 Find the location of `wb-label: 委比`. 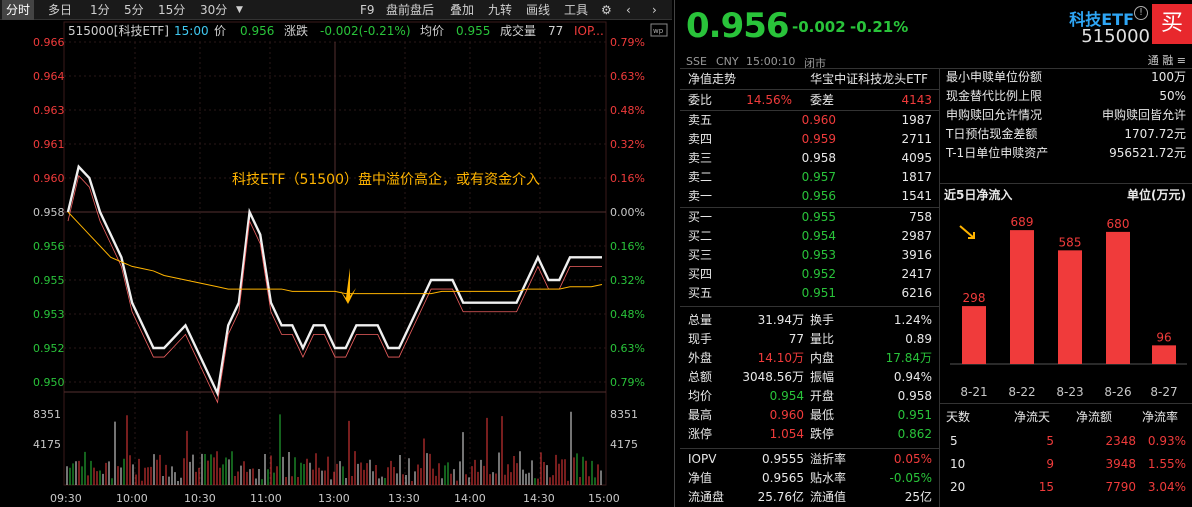

wb-label: 委比 is located at coordinates (700, 100).